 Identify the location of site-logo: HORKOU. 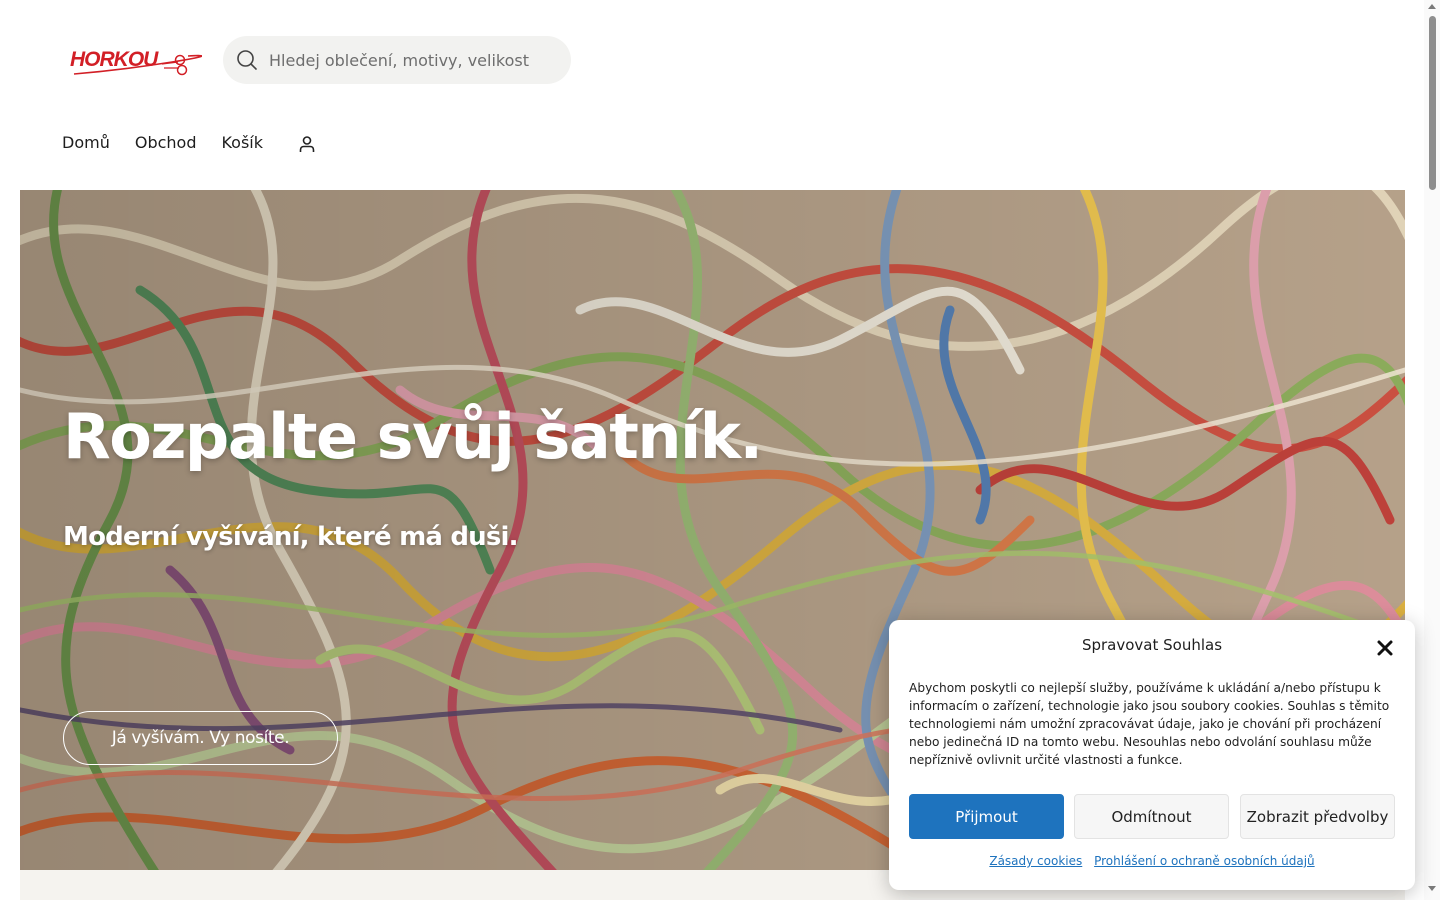
(132, 60).